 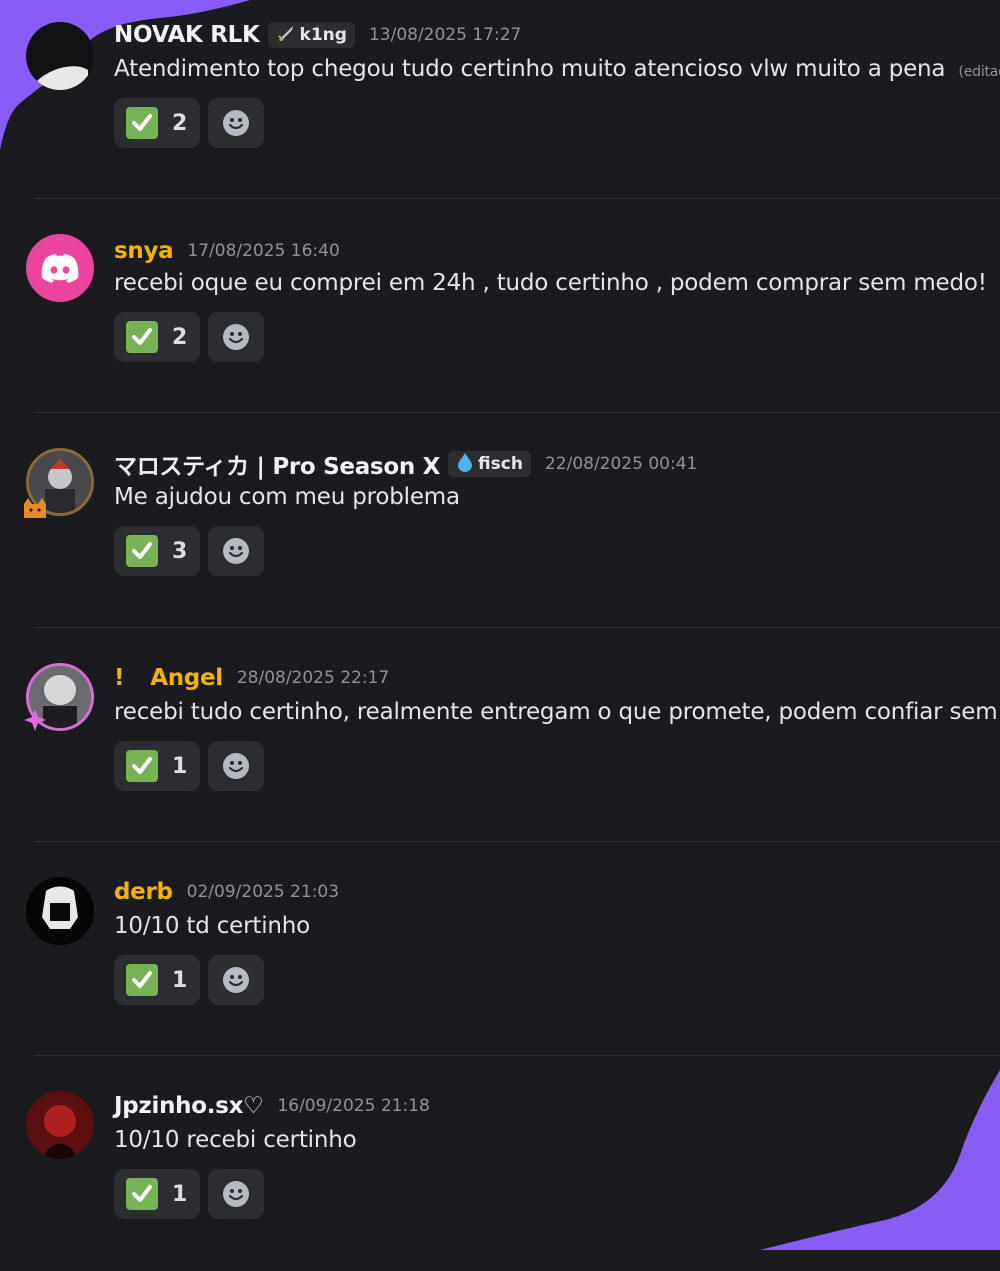 I want to click on tag-label: k1ng, so click(x=323, y=35).